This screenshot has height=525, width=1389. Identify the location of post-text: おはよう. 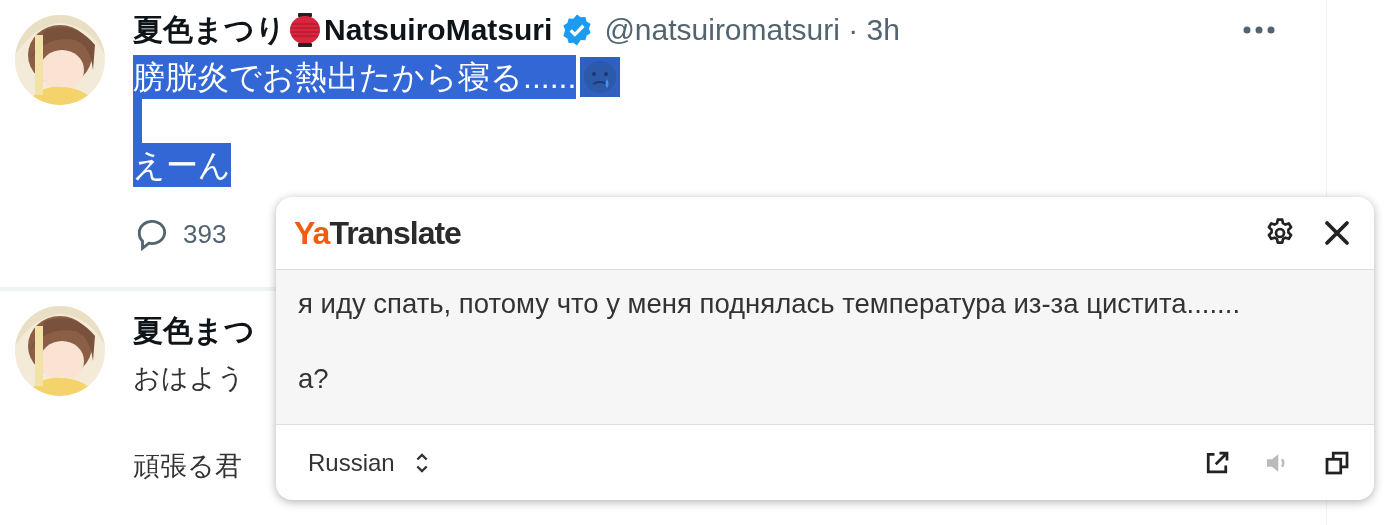
(189, 378).